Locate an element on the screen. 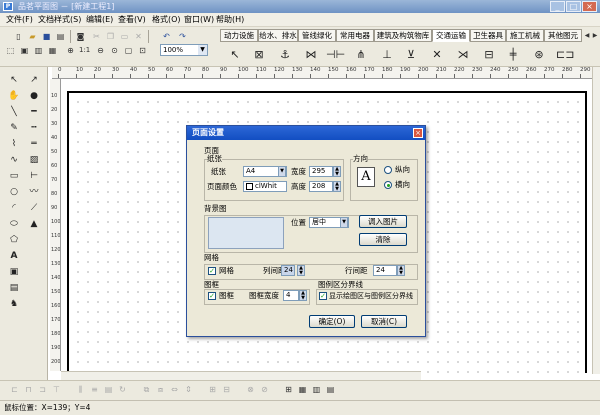  tunnel-symbol-icon: ⋔ is located at coordinates (361, 55).